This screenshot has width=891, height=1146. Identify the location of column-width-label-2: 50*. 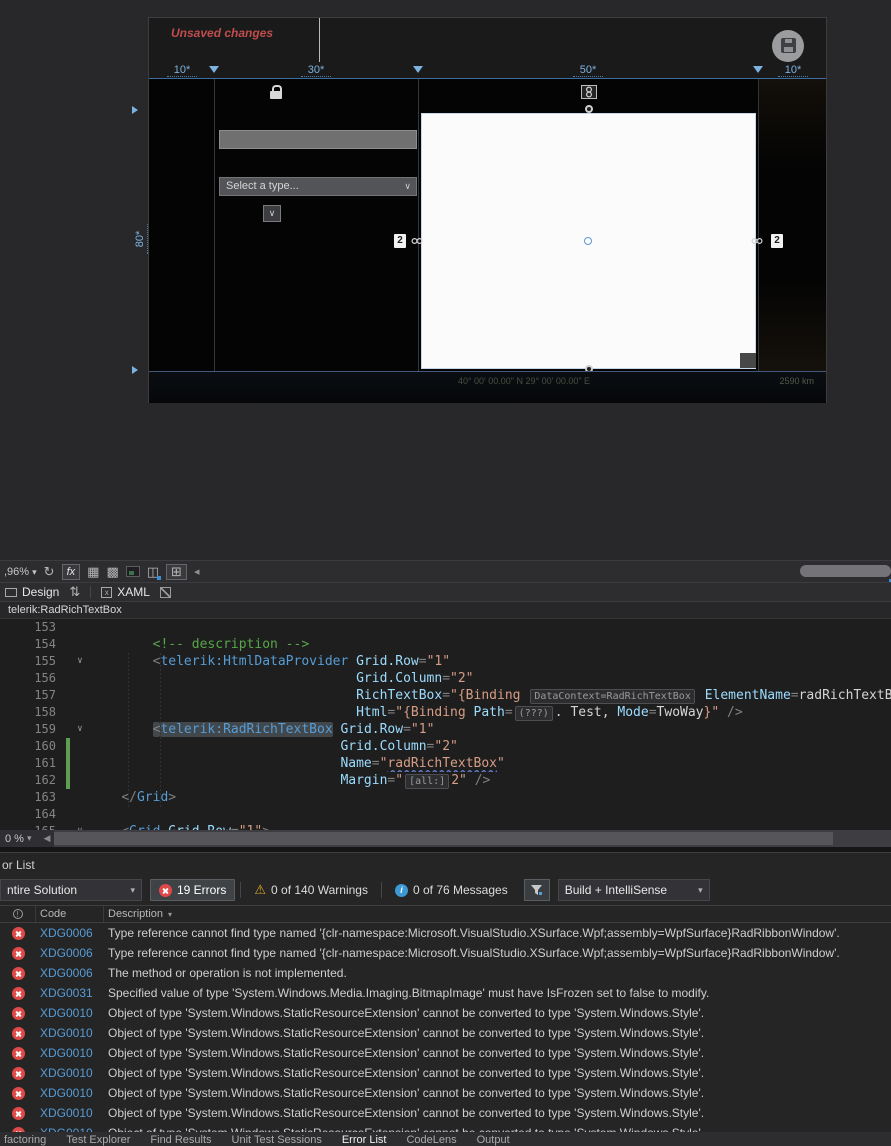
(588, 70).